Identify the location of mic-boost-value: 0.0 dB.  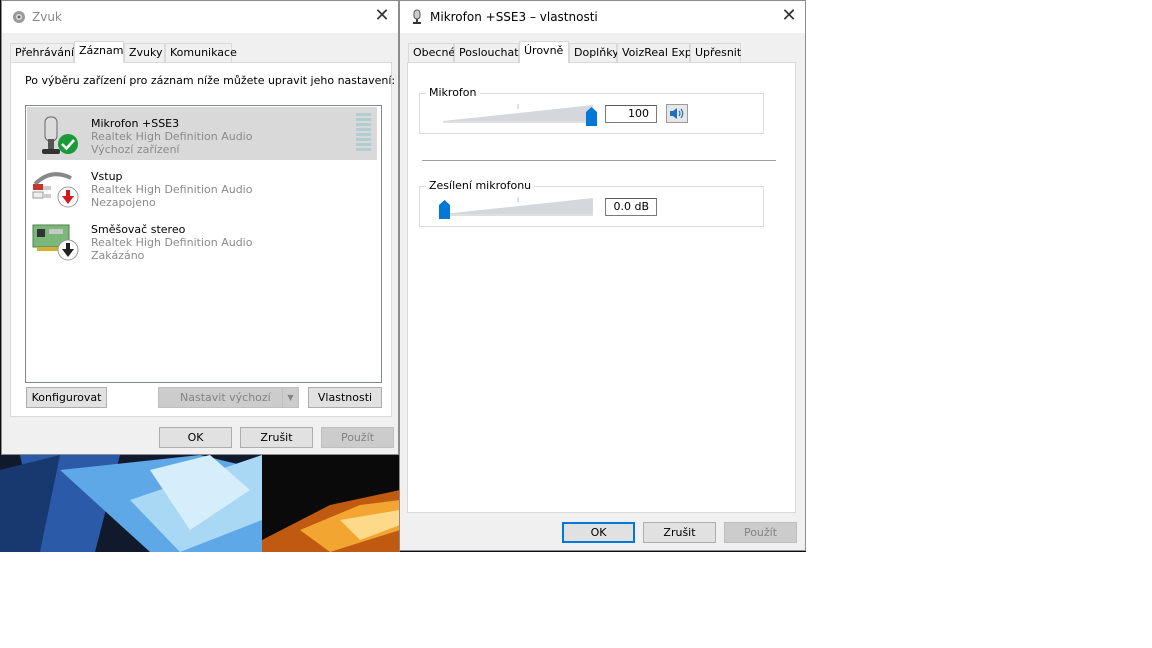
(631, 207).